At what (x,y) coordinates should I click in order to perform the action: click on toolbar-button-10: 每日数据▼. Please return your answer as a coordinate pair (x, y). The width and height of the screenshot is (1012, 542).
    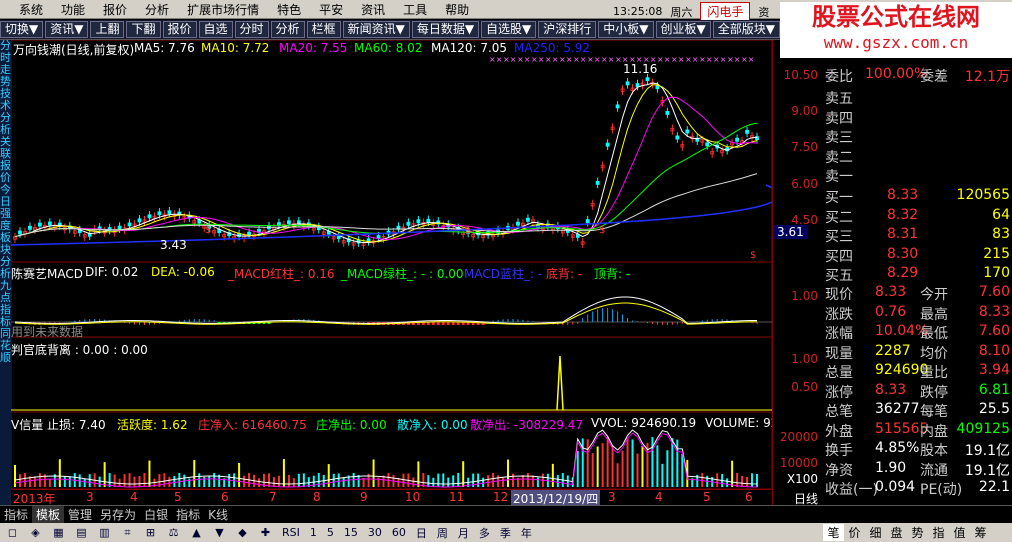
    Looking at the image, I should click on (445, 29).